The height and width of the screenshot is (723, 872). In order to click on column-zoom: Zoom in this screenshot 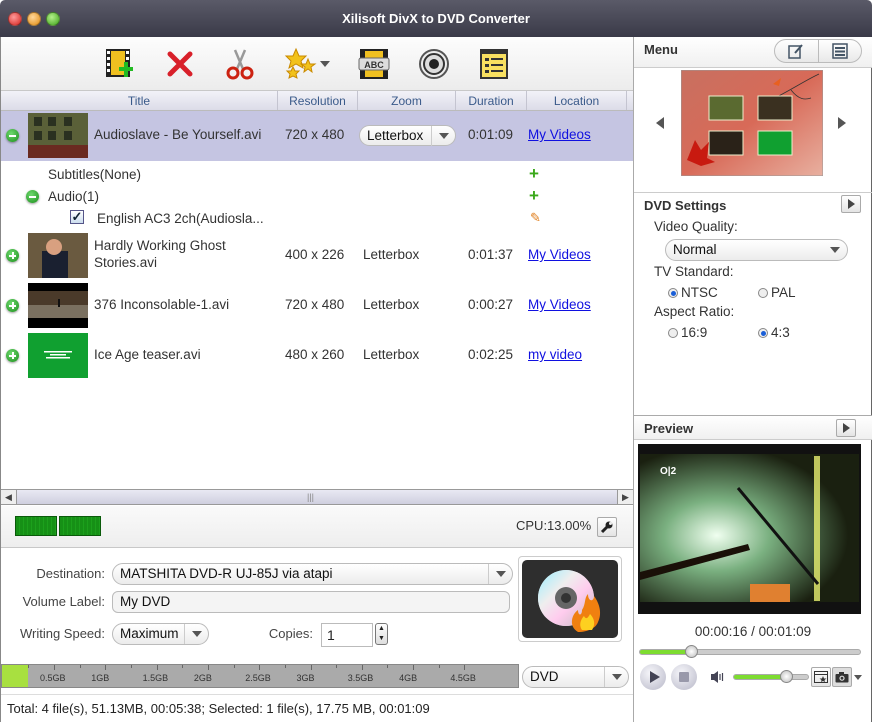, I will do `click(407, 100)`.